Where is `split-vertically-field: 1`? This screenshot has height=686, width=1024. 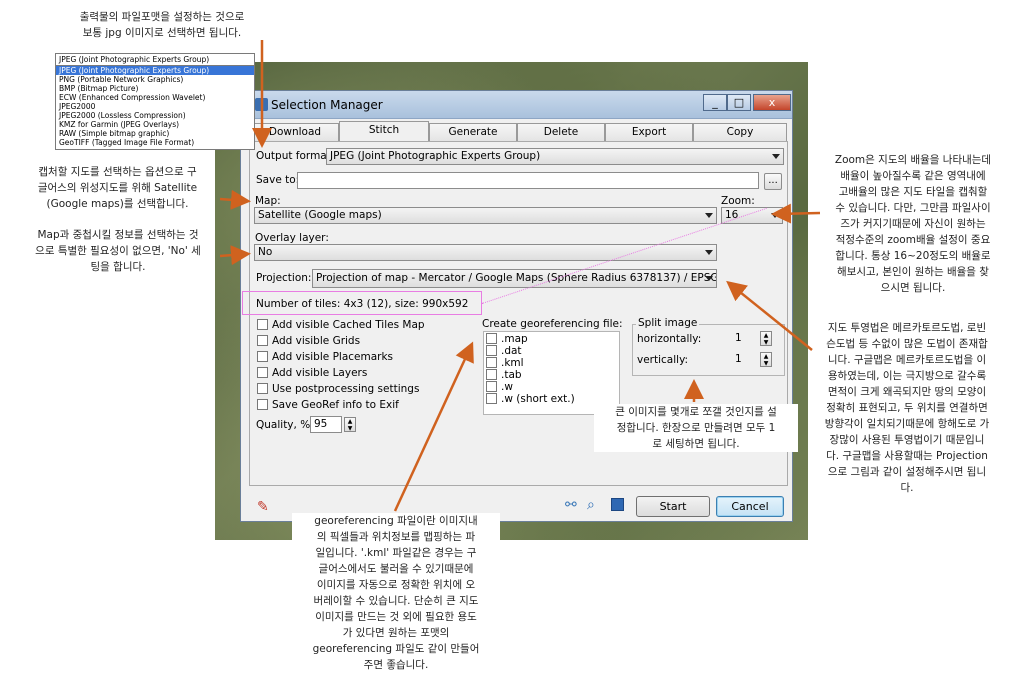 split-vertically-field: 1 is located at coordinates (745, 360).